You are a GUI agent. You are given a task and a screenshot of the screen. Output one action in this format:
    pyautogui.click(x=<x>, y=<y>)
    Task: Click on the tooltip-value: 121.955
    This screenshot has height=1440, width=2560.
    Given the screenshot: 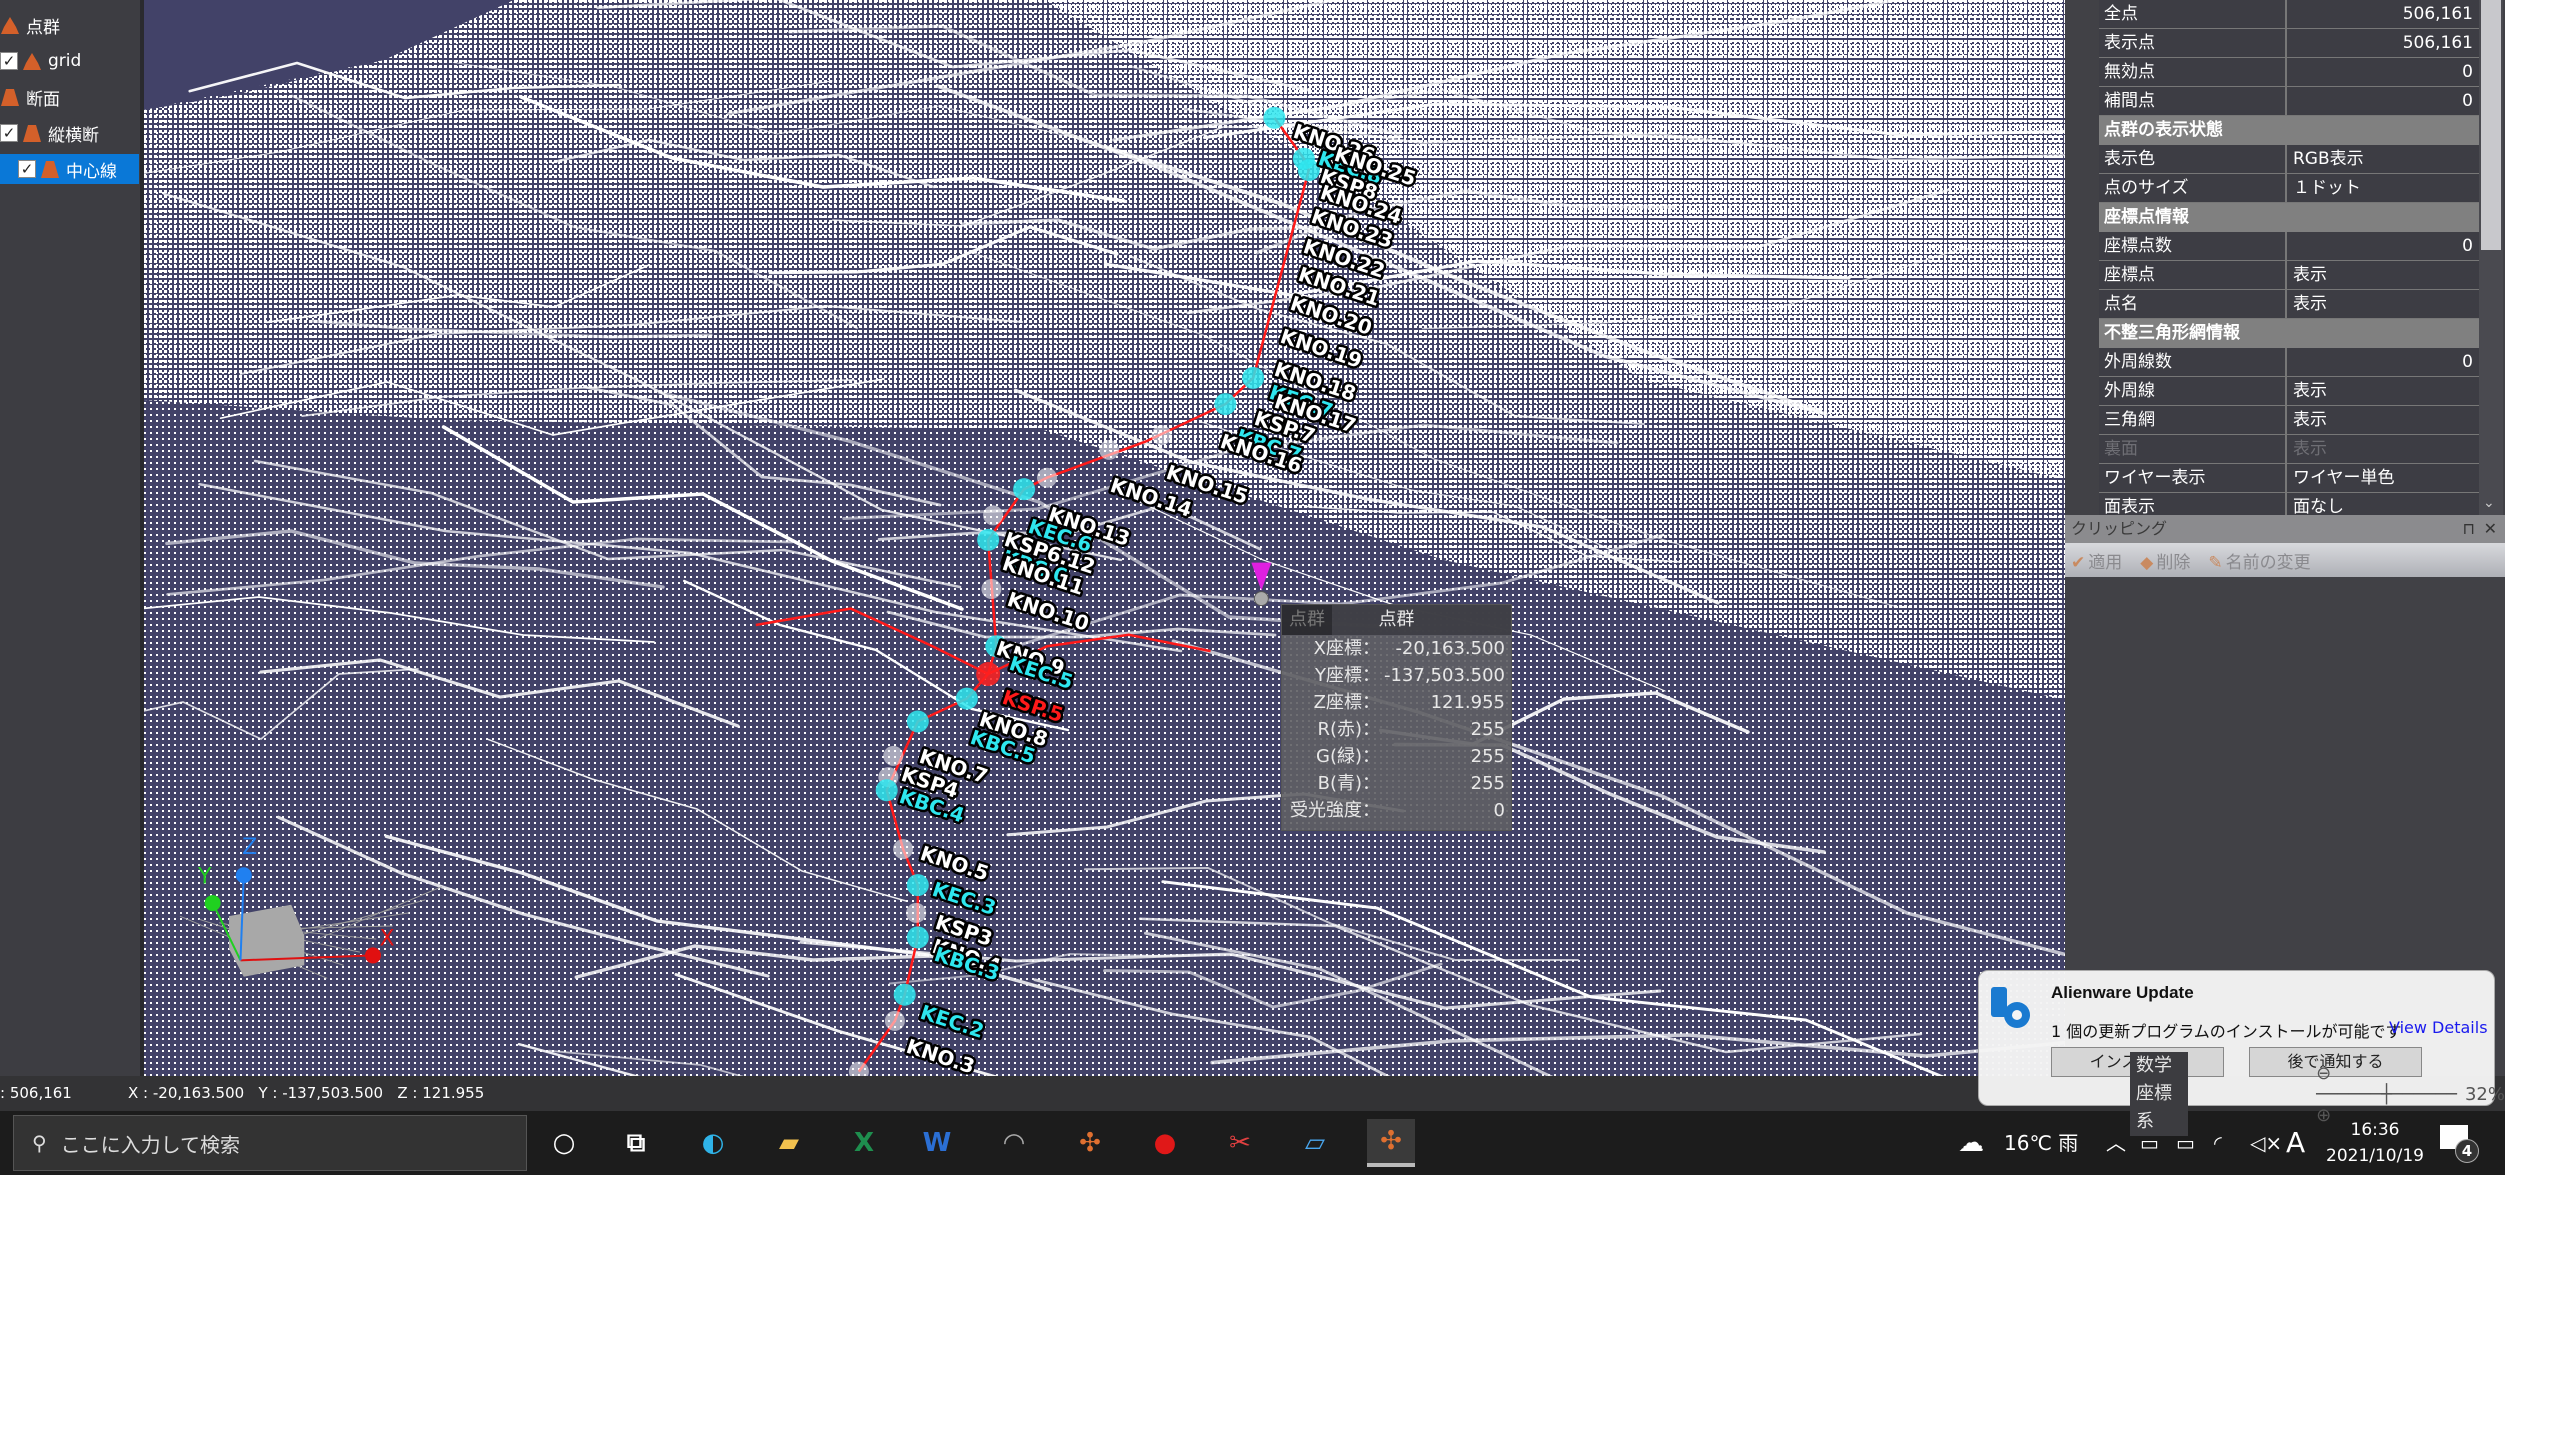 What is the action you would take?
    pyautogui.click(x=1467, y=702)
    